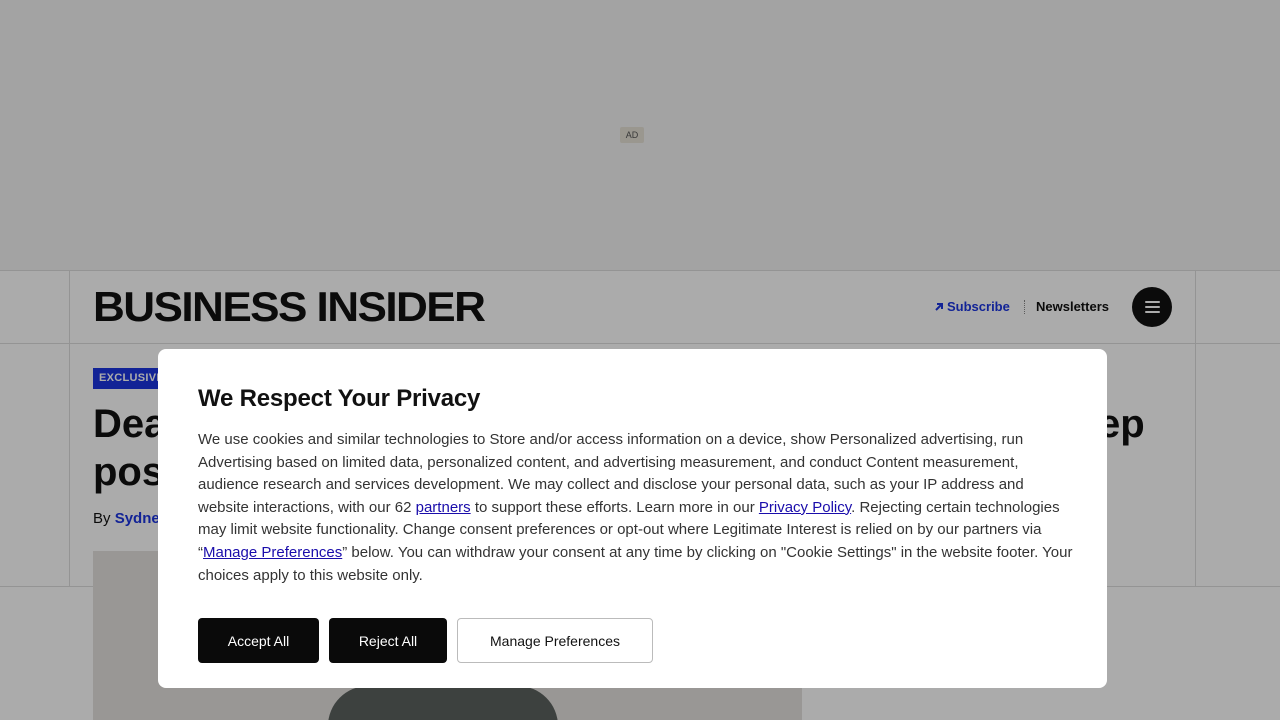 This screenshot has width=1280, height=720. I want to click on consent-title: We Respect Your Privacy, so click(339, 398).